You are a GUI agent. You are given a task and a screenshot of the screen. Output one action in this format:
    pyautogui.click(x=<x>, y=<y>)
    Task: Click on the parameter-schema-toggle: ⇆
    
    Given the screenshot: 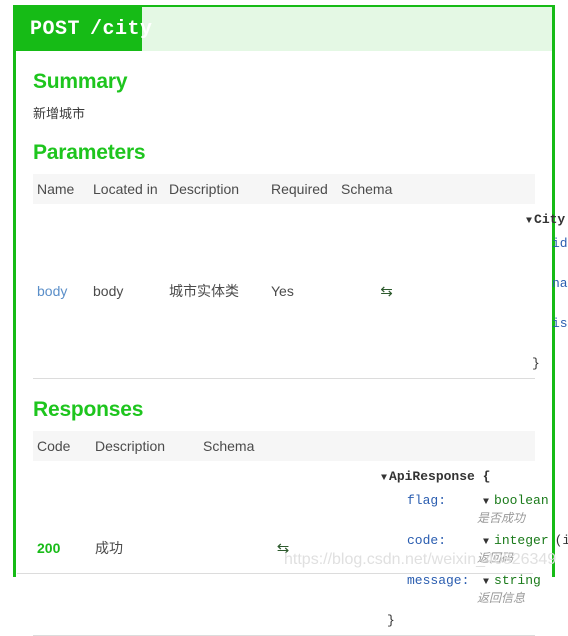 What is the action you would take?
    pyautogui.click(x=386, y=291)
    